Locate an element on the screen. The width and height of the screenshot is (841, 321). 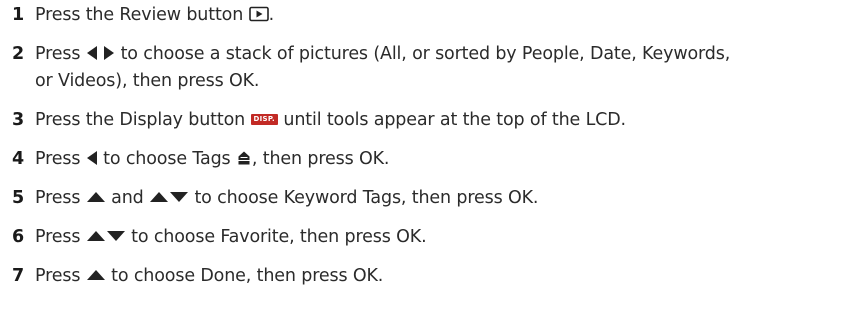
step-text: and is located at coordinates (127, 198).